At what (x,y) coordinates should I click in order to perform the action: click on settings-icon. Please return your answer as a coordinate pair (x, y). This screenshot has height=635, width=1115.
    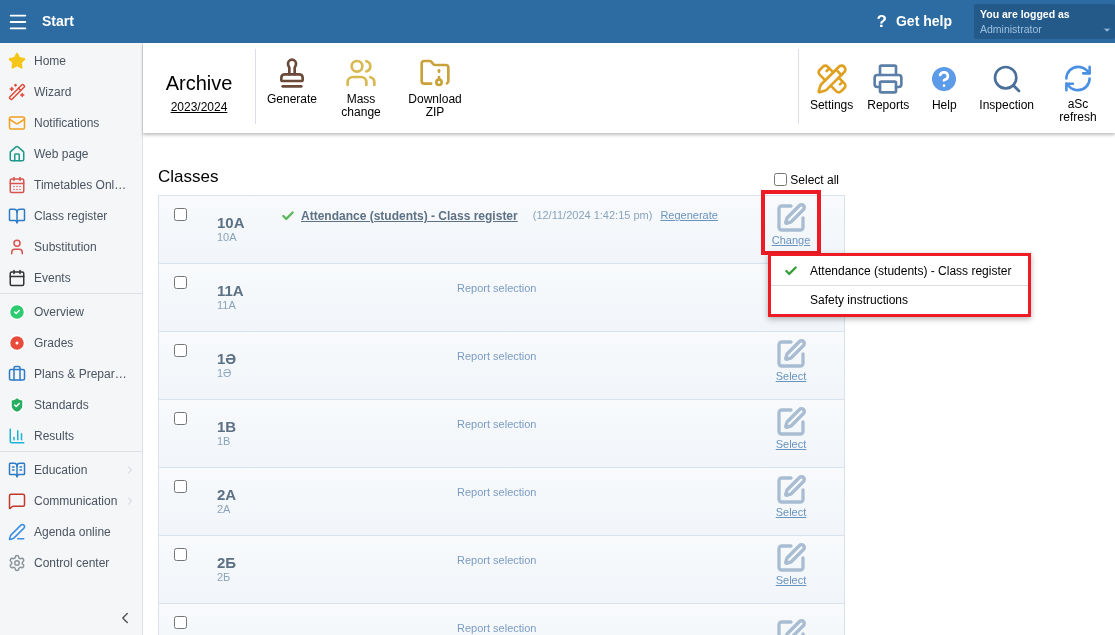
    Looking at the image, I should click on (17, 562).